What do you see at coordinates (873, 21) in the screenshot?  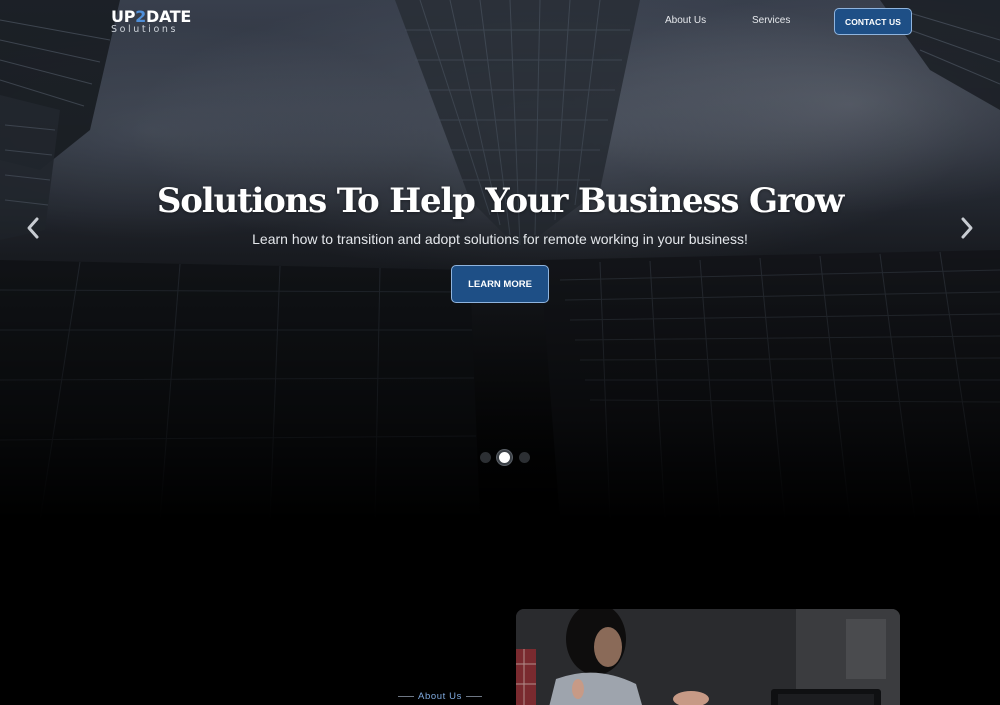 I see `contact-us-button: CONTACT US` at bounding box center [873, 21].